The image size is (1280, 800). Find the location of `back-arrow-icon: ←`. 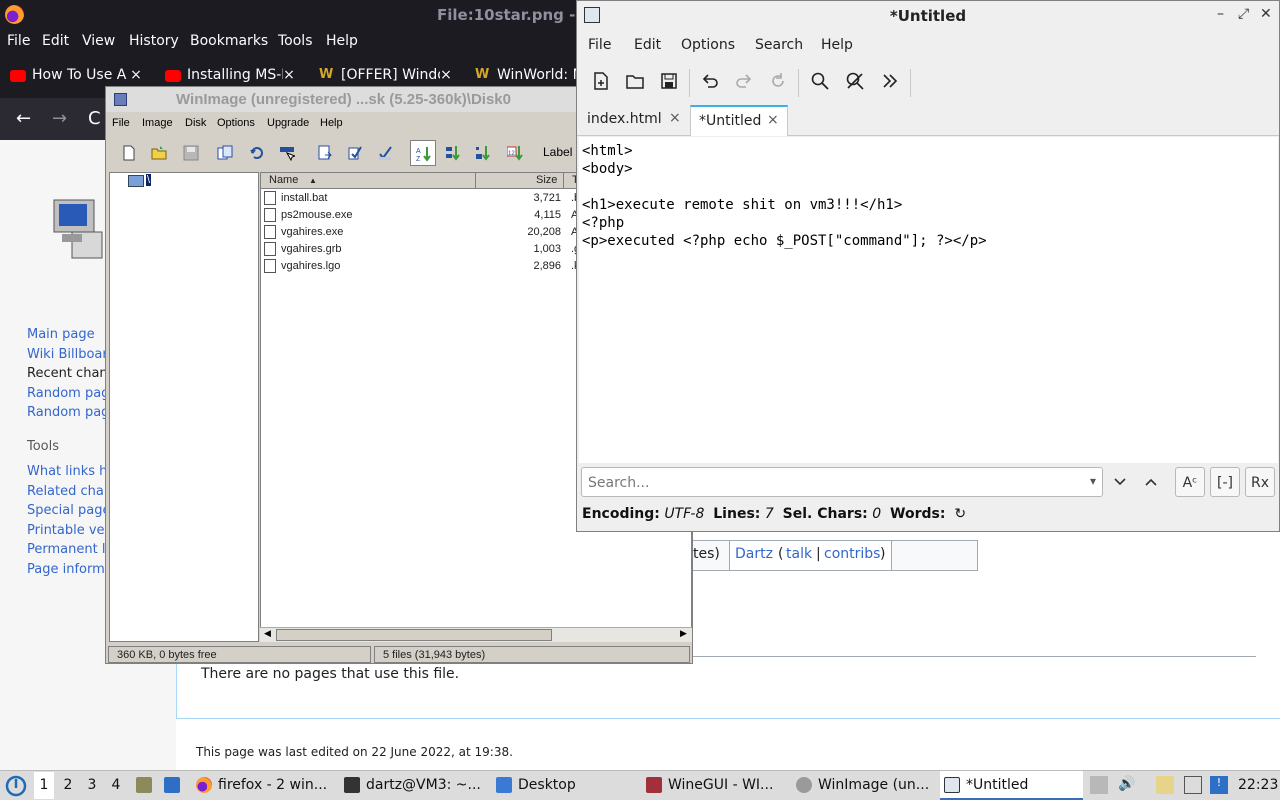

back-arrow-icon: ← is located at coordinates (23, 118).